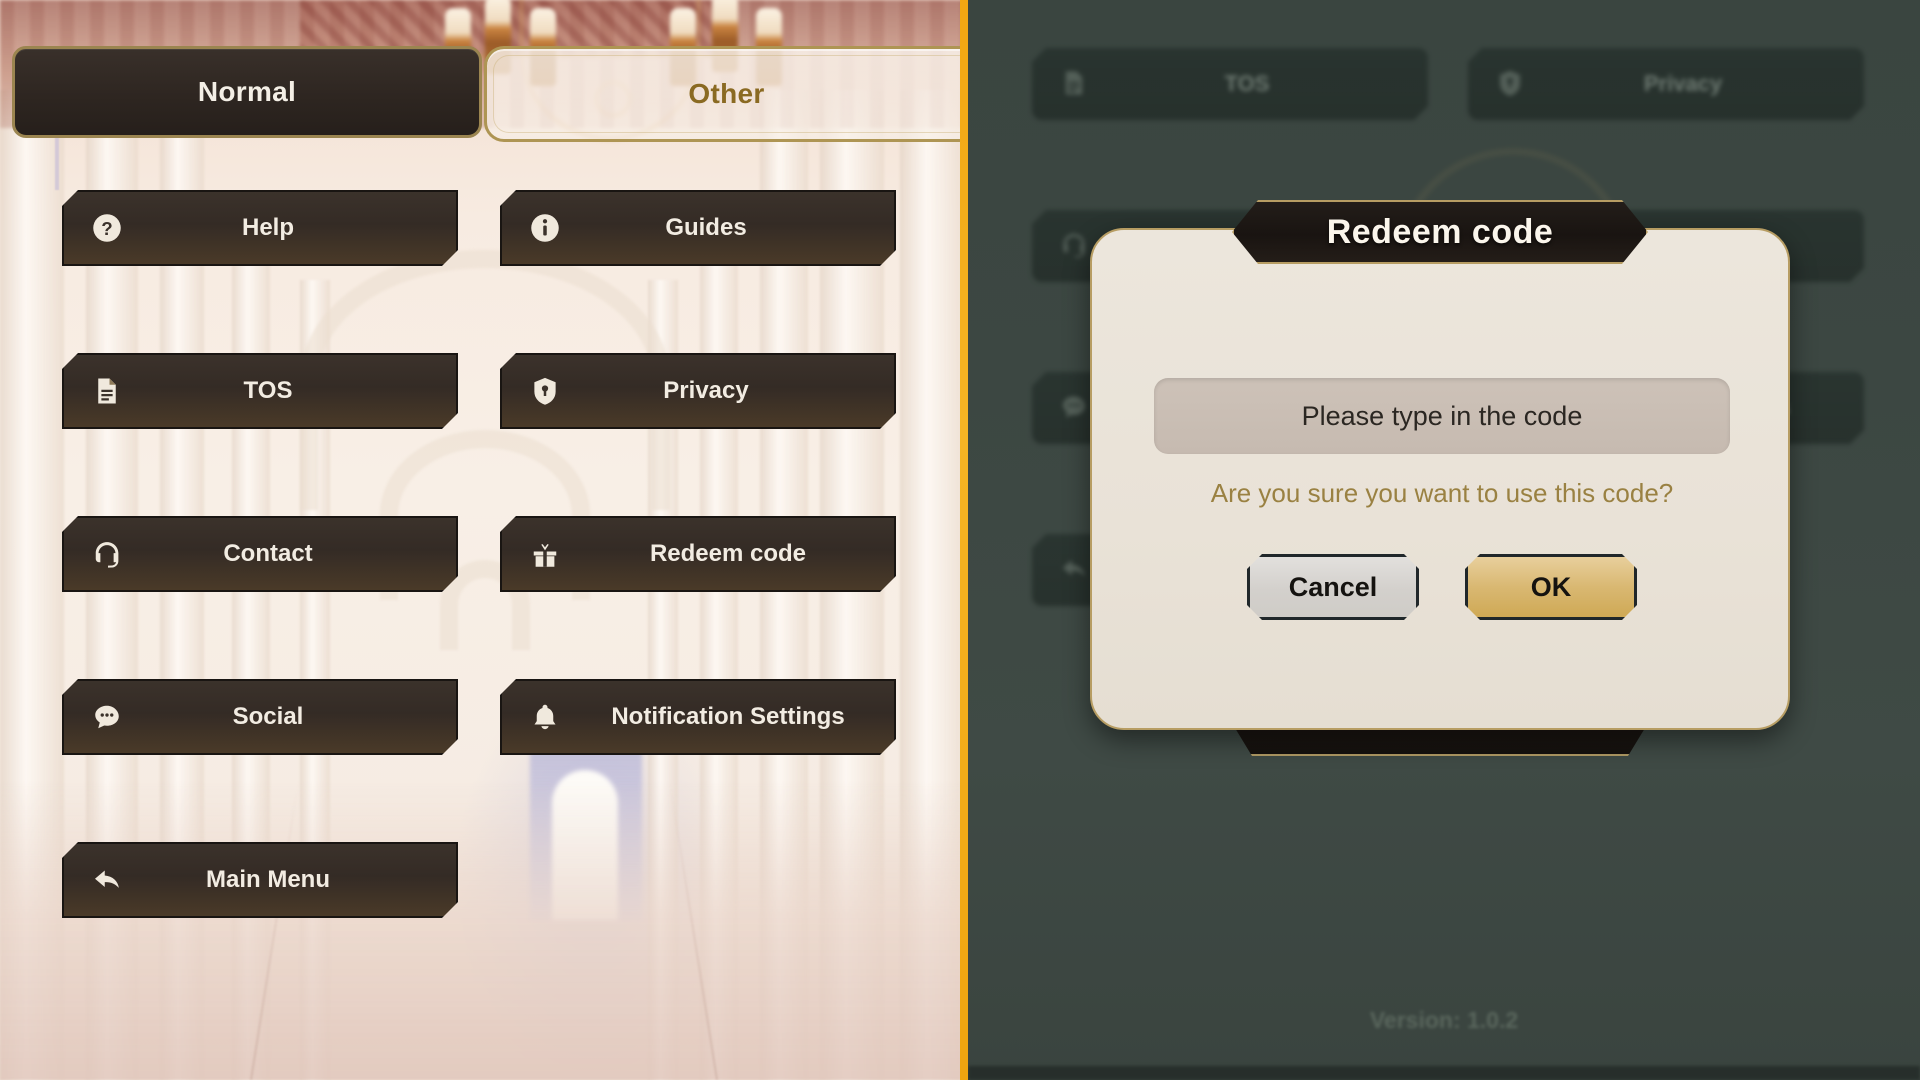 This screenshot has height=1080, width=1920. I want to click on menu-button-help: ? Help, so click(260, 228).